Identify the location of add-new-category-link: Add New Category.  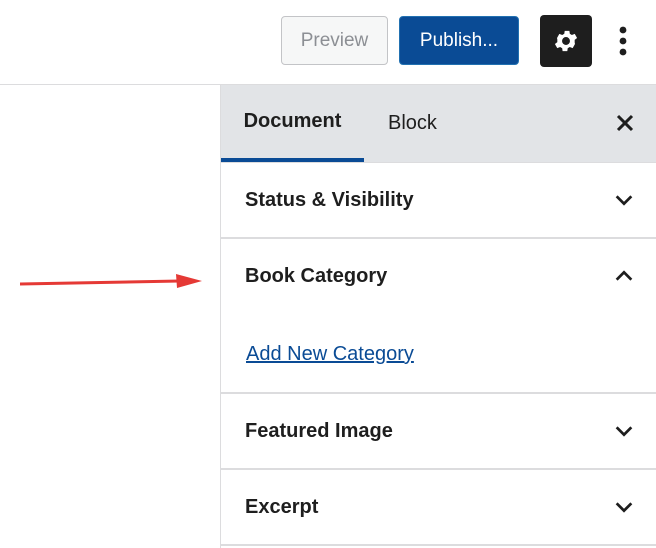
(330, 354).